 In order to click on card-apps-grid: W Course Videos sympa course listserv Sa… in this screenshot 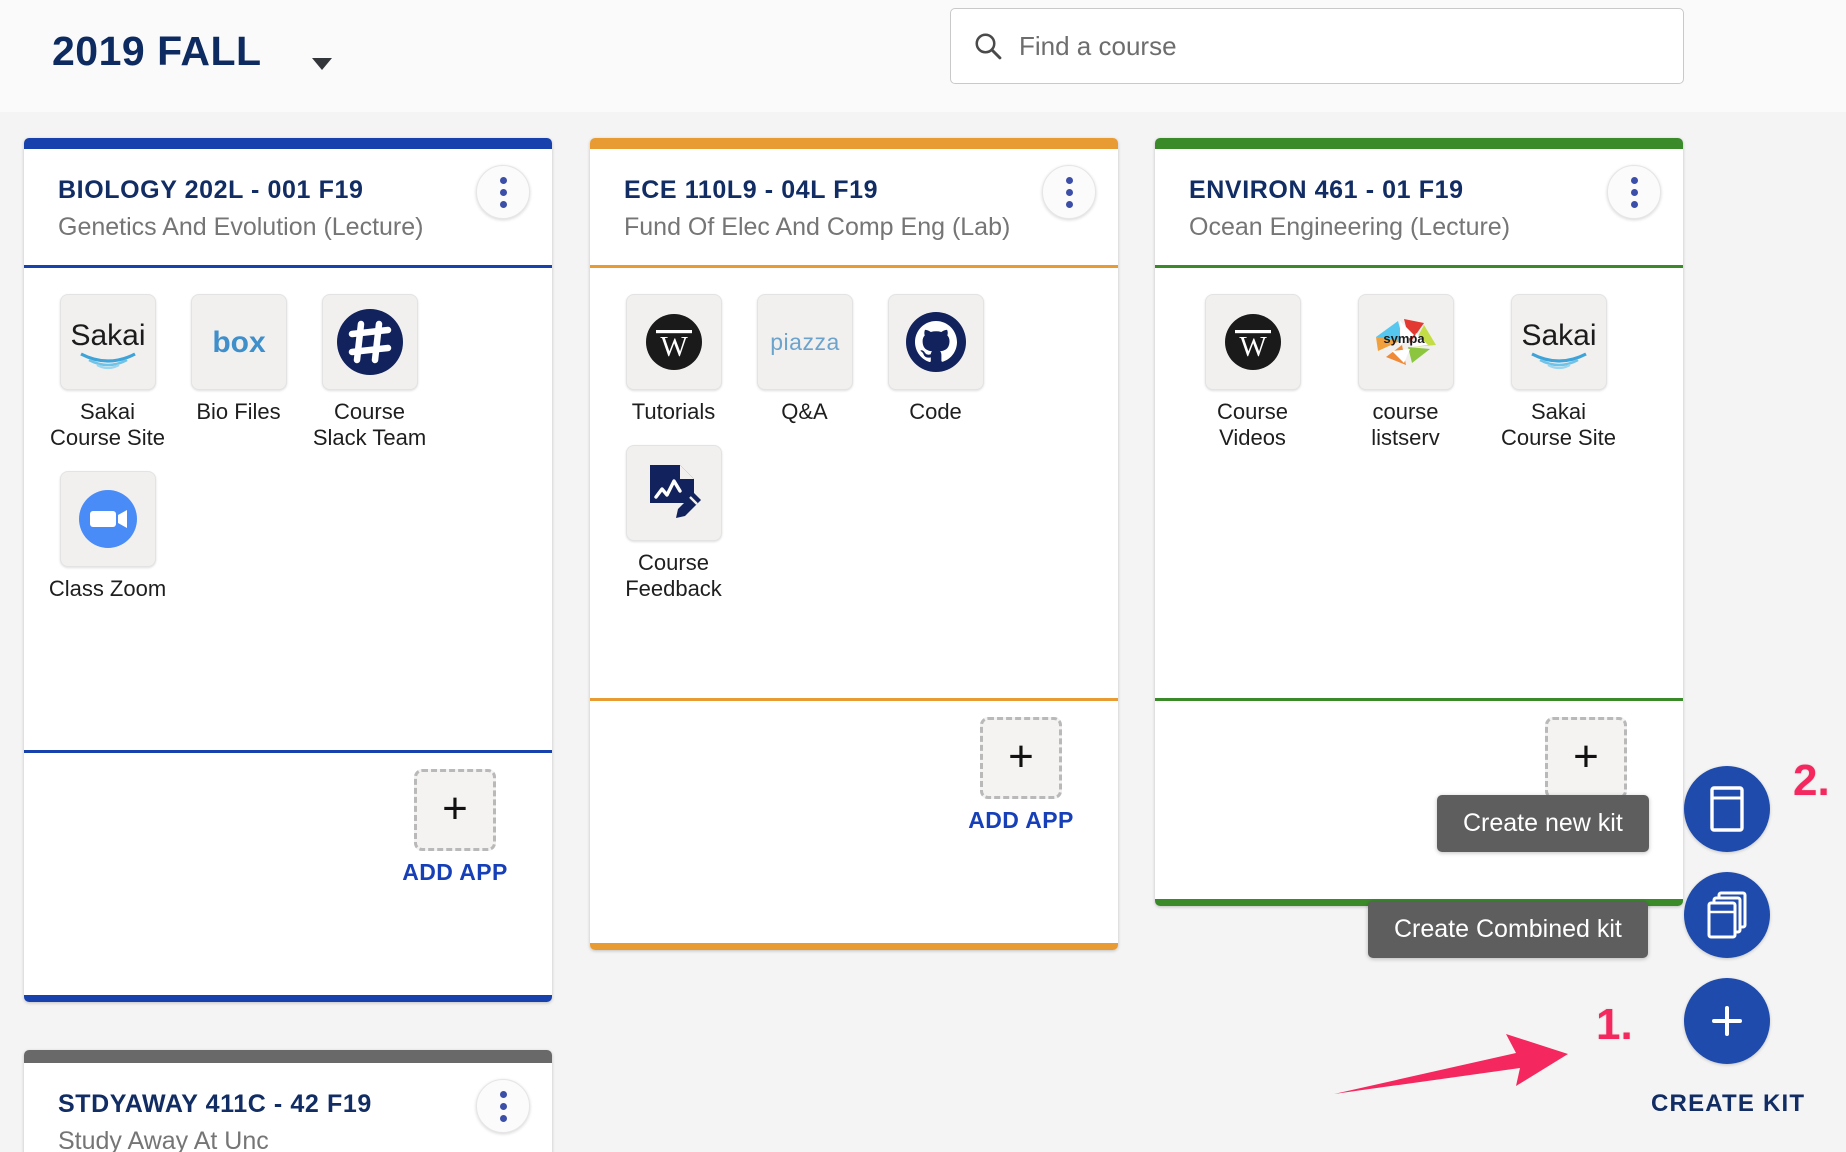, I will do `click(1419, 483)`.